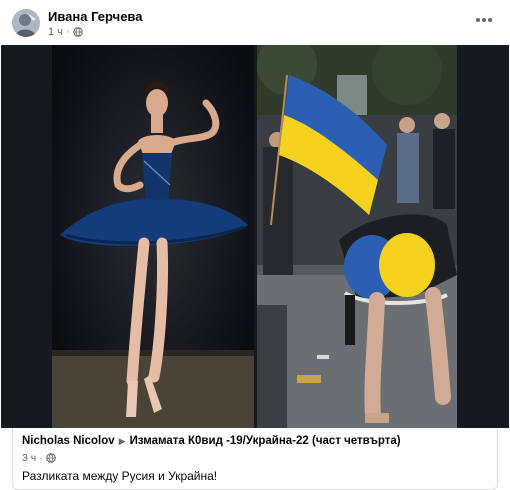 The width and height of the screenshot is (510, 490). I want to click on author-avatar, so click(26, 23).